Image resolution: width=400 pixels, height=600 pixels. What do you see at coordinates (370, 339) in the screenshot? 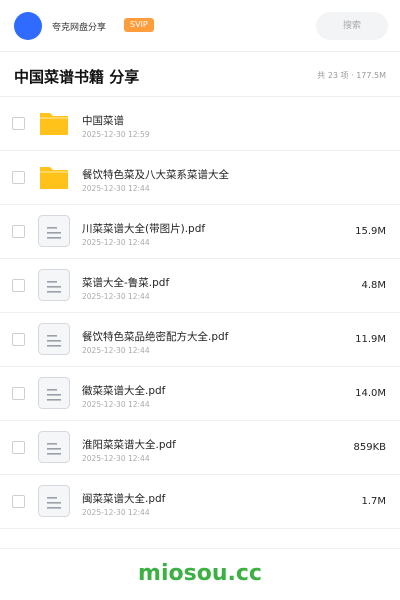
I see `file-size: 11.9M` at bounding box center [370, 339].